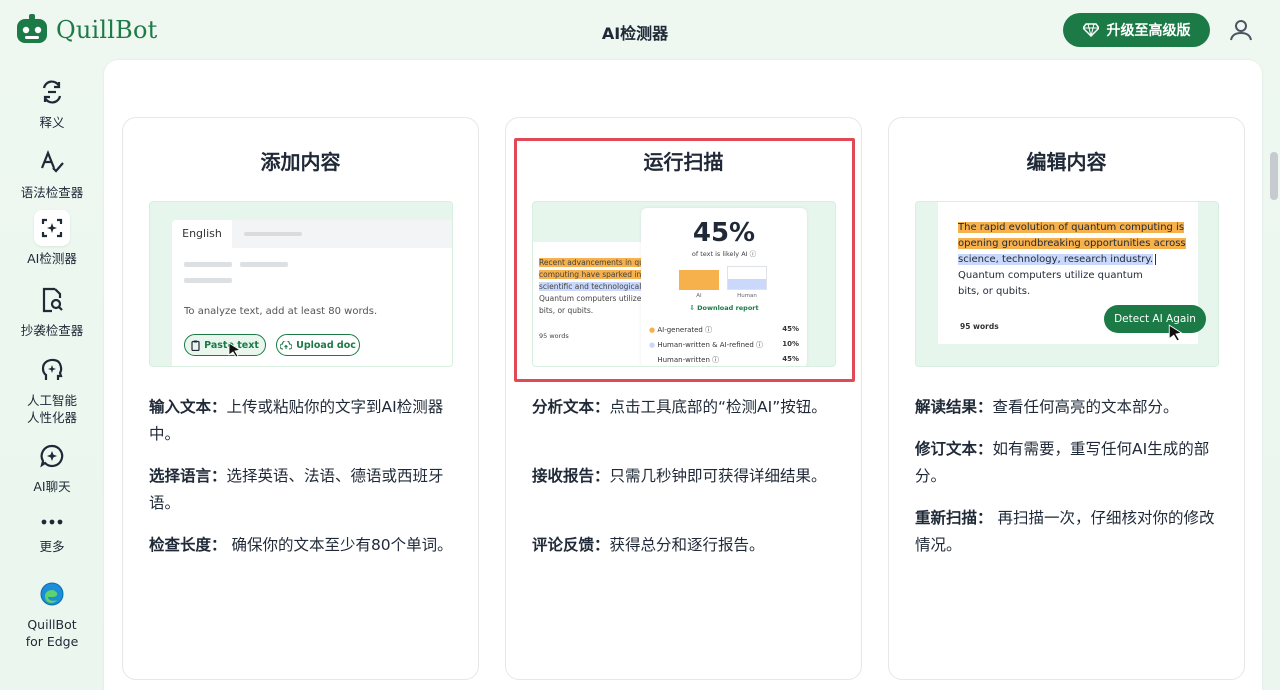 The width and height of the screenshot is (1280, 690). Describe the element at coordinates (202, 234) in the screenshot. I see `language-tab: English` at that location.